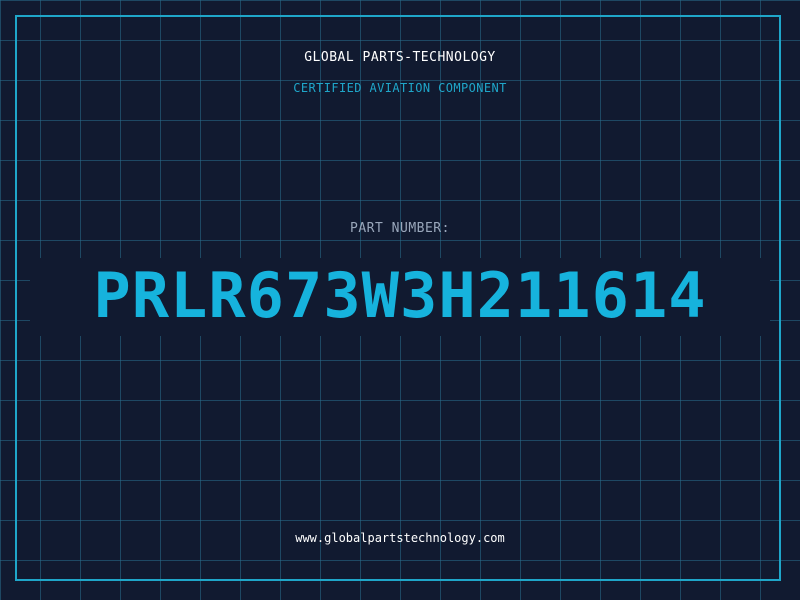 The height and width of the screenshot is (600, 800). Describe the element at coordinates (400, 88) in the screenshot. I see `certification-tagline: CERTIFIED AVIATION COMPONENT` at that location.